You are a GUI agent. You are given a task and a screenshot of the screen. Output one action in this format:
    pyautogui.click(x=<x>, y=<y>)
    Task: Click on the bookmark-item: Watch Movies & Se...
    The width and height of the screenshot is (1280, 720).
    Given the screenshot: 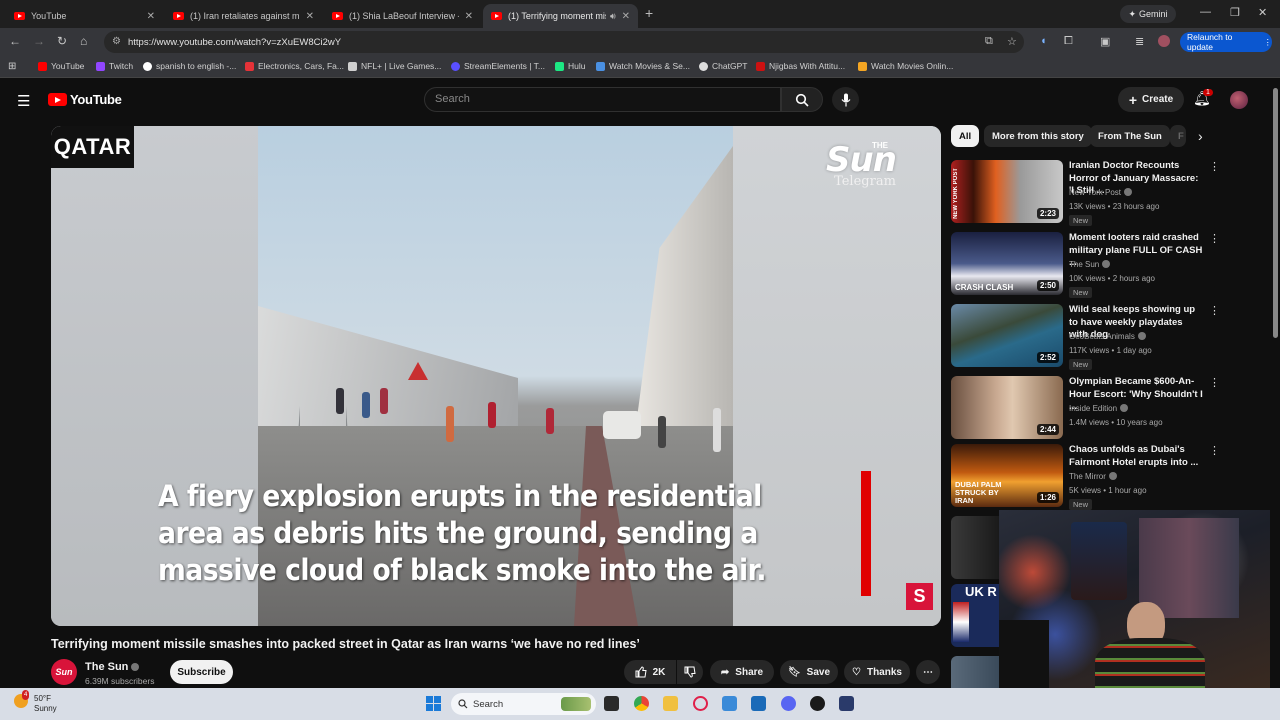 What is the action you would take?
    pyautogui.click(x=643, y=66)
    